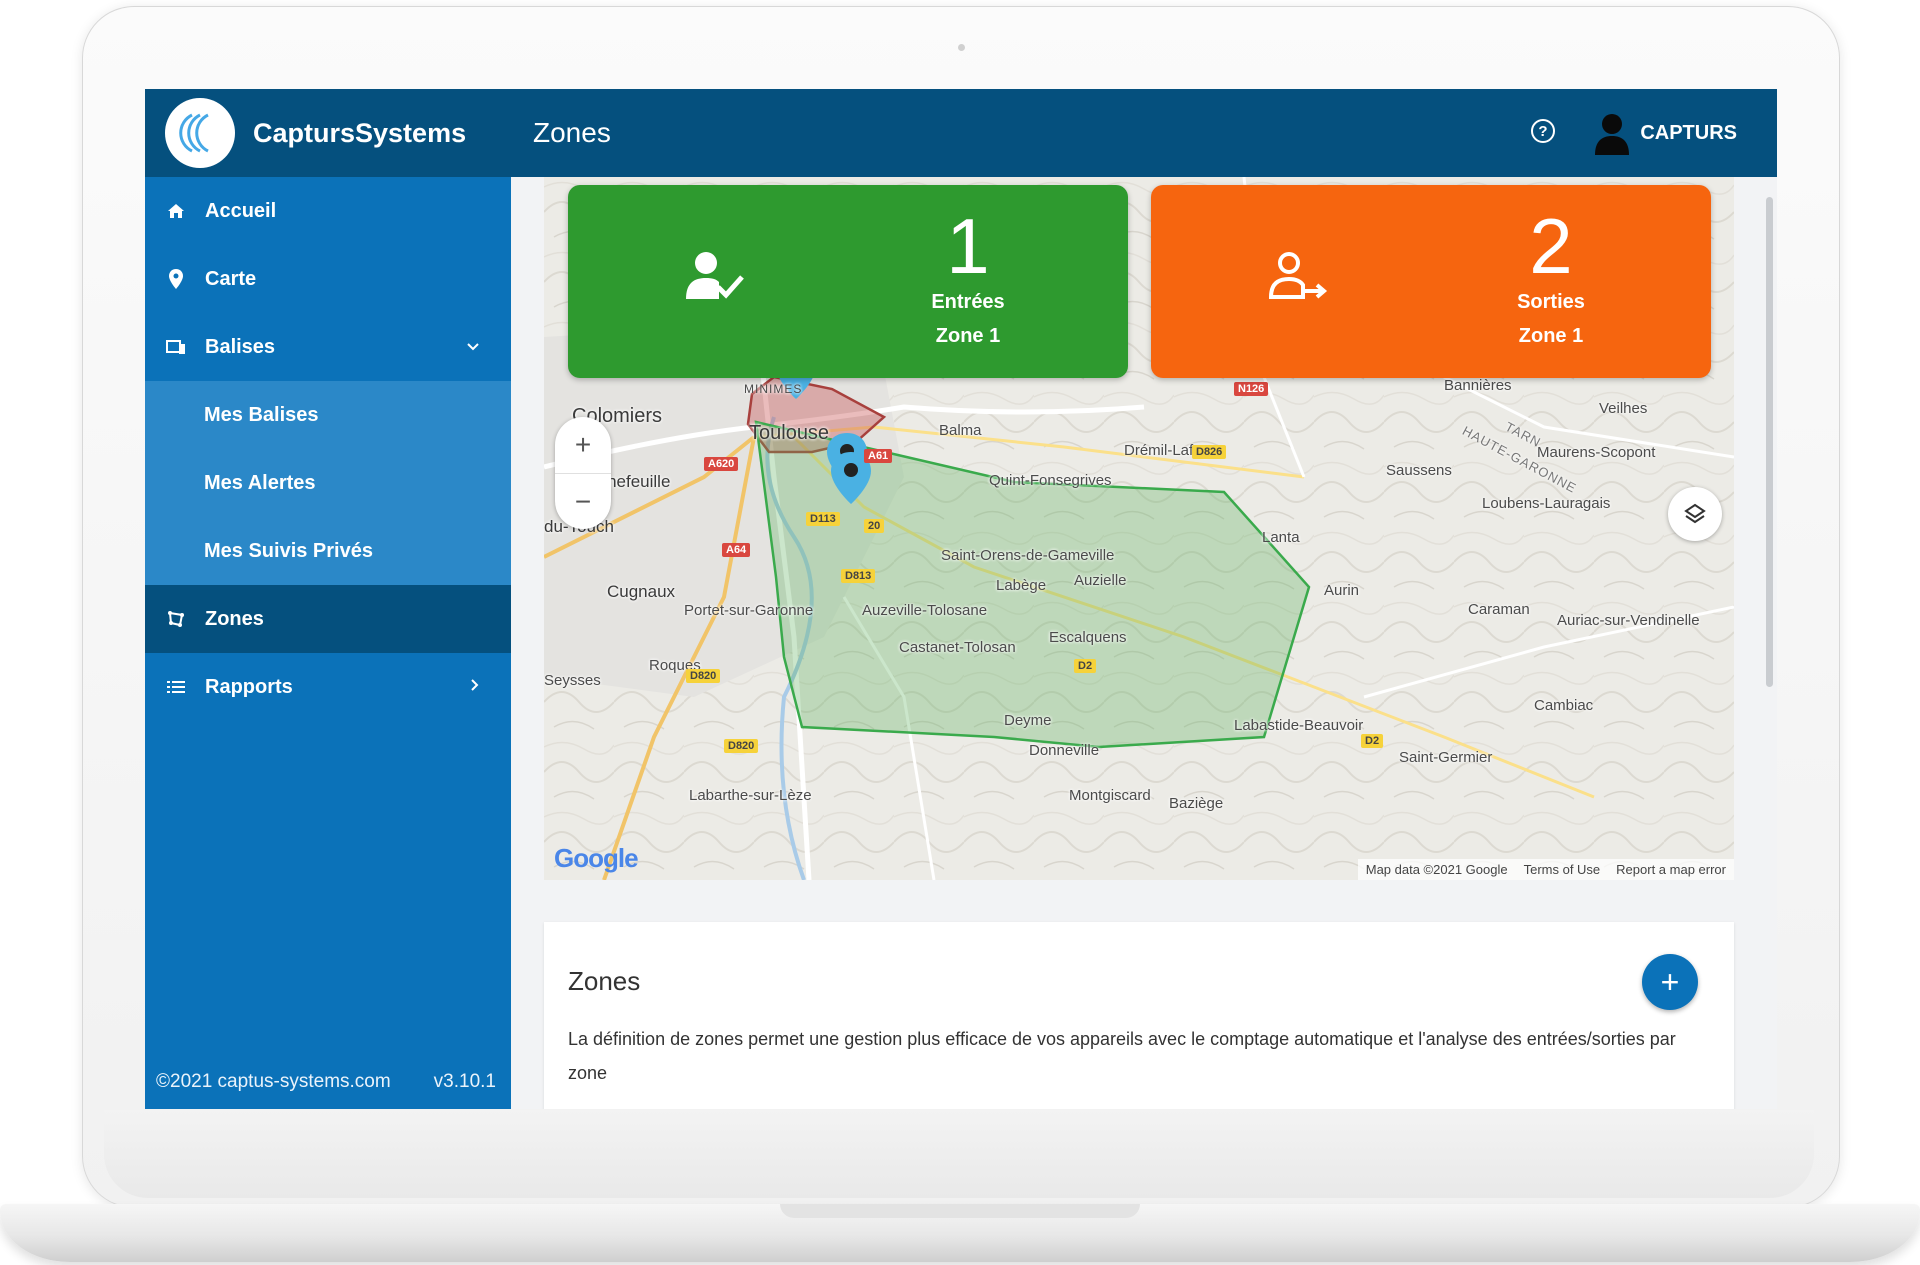 Image resolution: width=1920 pixels, height=1265 pixels. I want to click on laptop-chin, so click(959, 1154).